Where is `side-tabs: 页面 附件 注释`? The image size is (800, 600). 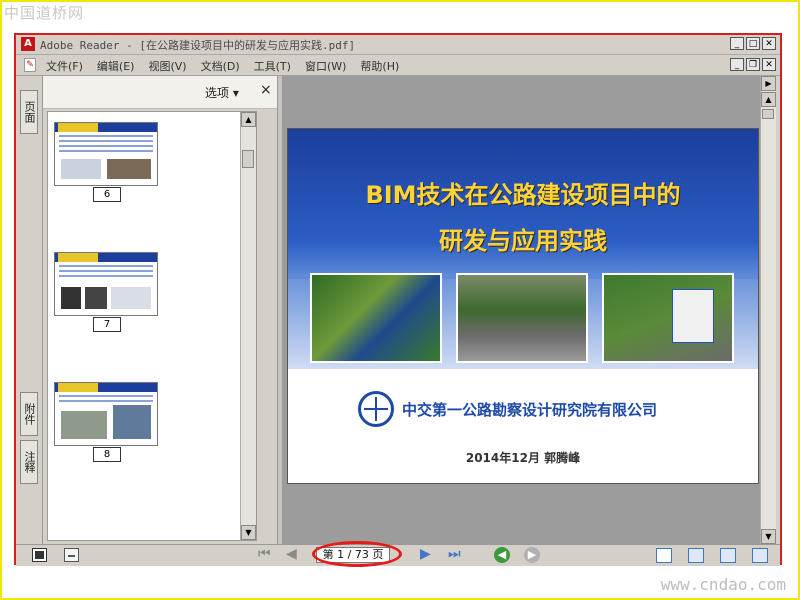
side-tabs: 页面 附件 注释 is located at coordinates (29, 310).